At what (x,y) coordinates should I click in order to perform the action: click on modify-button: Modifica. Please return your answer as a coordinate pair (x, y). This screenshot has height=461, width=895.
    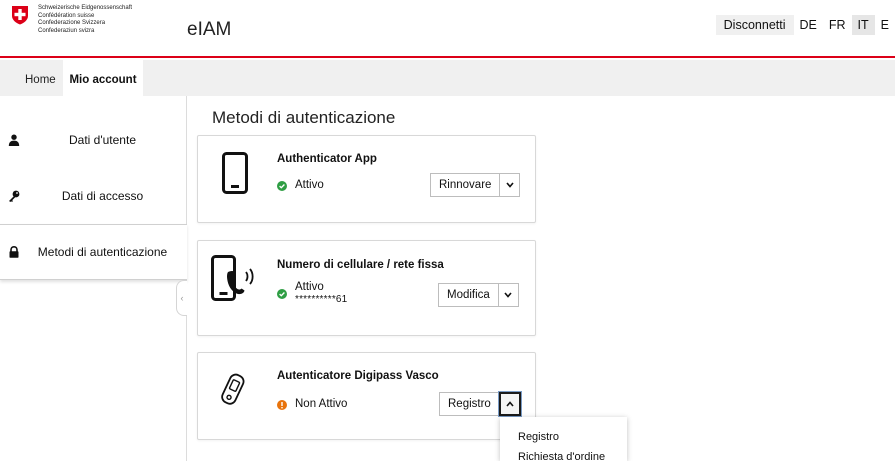
    Looking at the image, I should click on (468, 295).